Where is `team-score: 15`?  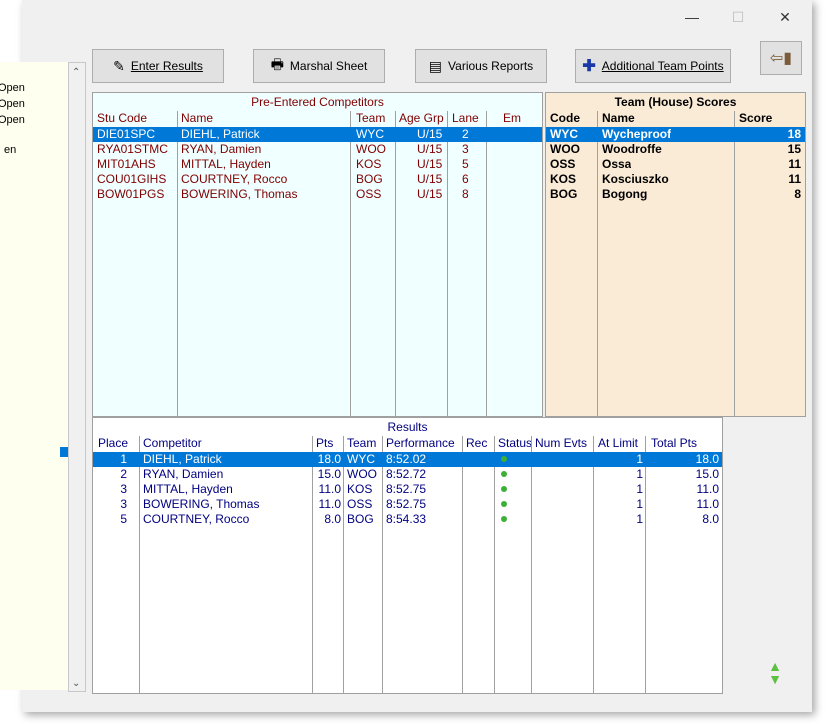 team-score: 15 is located at coordinates (794, 149).